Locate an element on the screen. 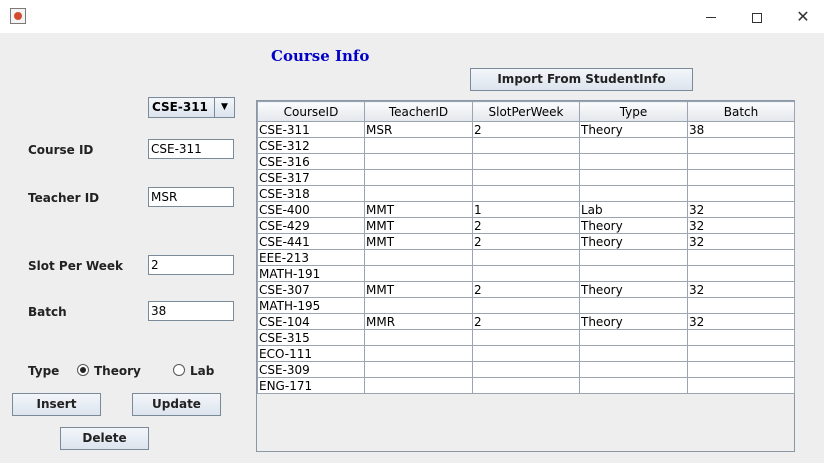 Image resolution: width=824 pixels, height=463 pixels. theory-radio is located at coordinates (83, 370).